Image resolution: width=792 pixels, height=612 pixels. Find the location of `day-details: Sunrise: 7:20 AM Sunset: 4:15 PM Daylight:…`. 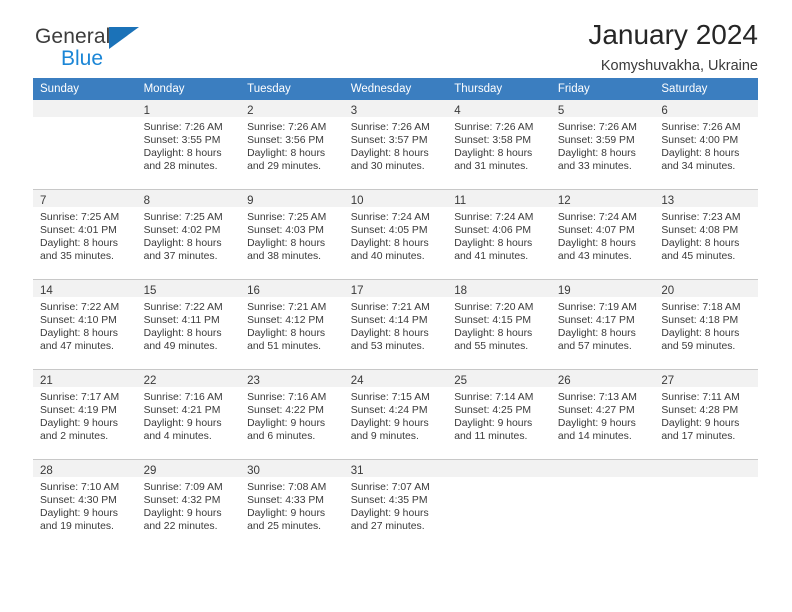

day-details: Sunrise: 7:20 AM Sunset: 4:15 PM Daylight:… is located at coordinates (499, 325).